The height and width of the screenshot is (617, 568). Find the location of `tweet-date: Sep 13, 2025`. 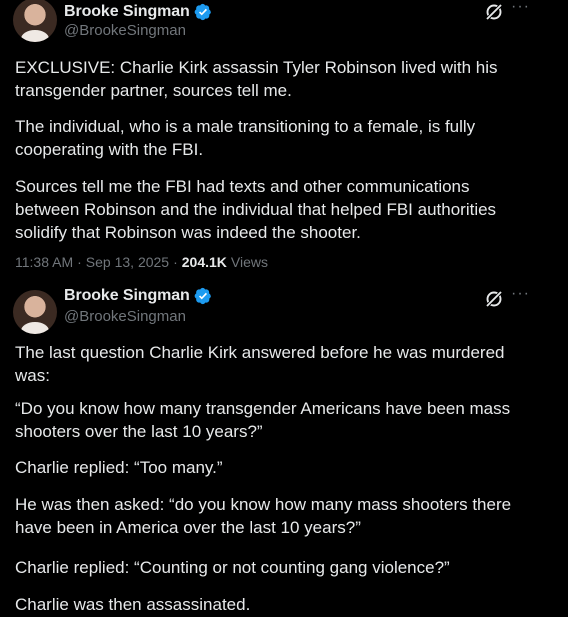

tweet-date: Sep 13, 2025 is located at coordinates (127, 262).